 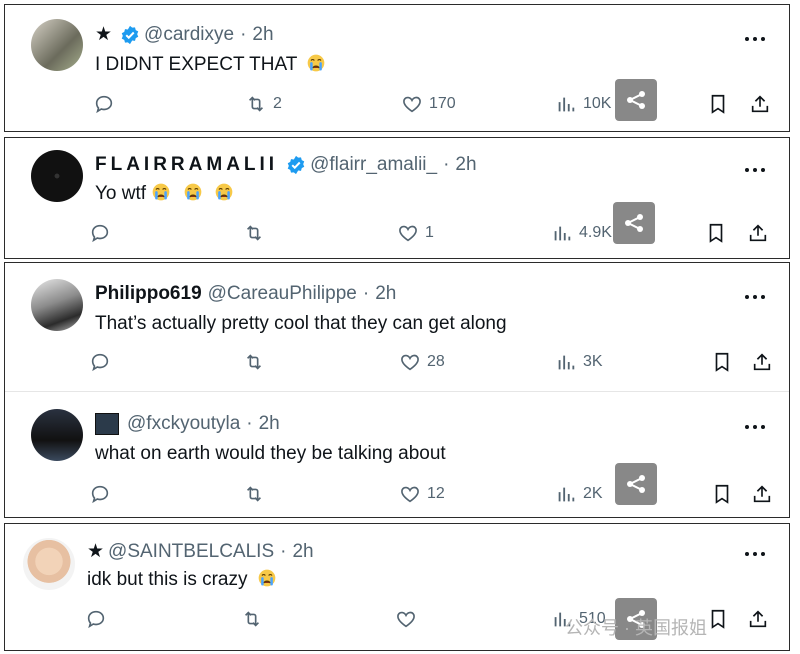 I want to click on display-name: Philippo619, so click(x=148, y=294).